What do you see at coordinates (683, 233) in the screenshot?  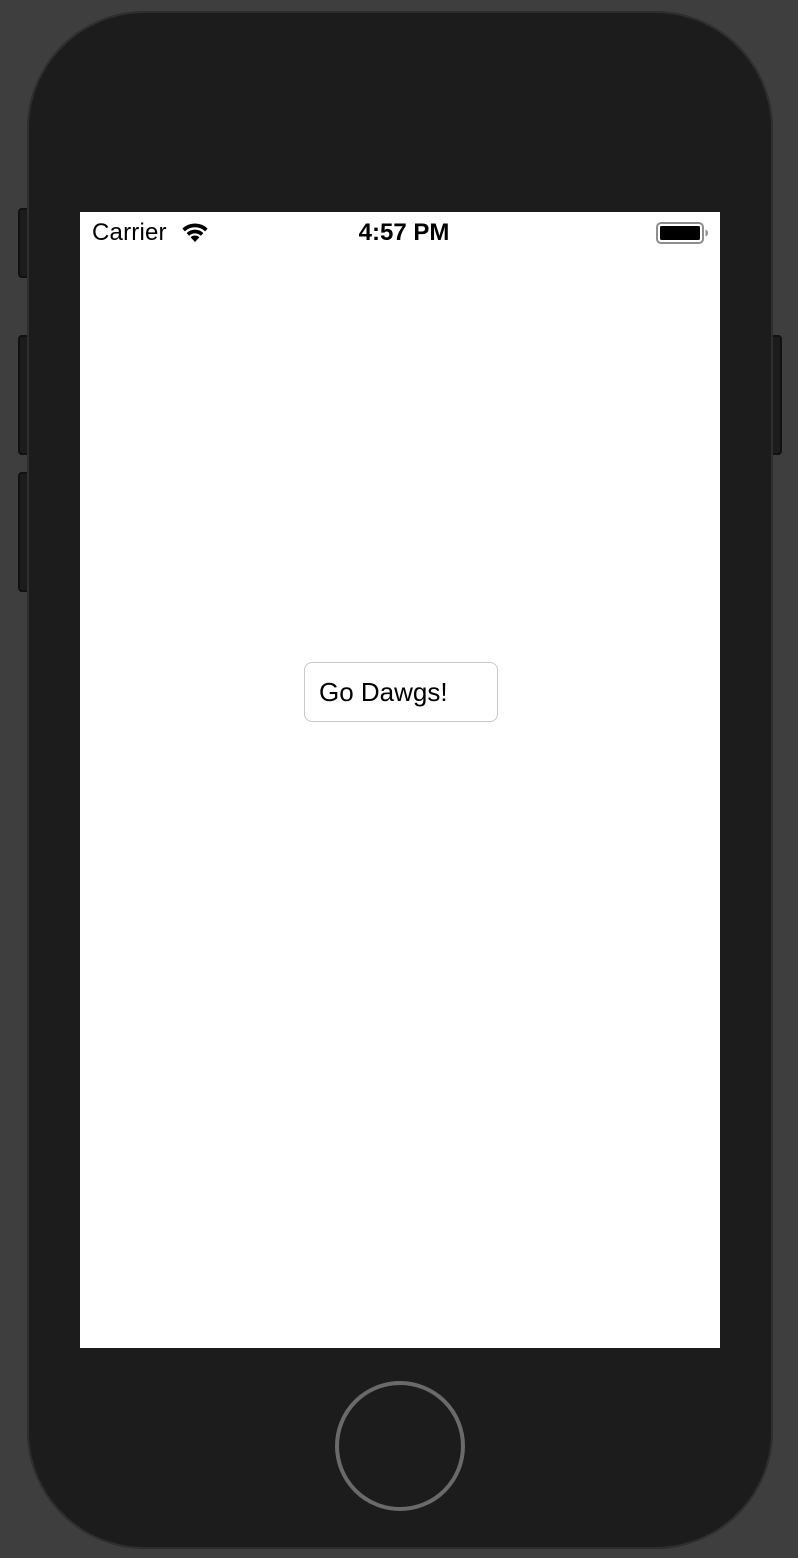 I see `battery-full-icon` at bounding box center [683, 233].